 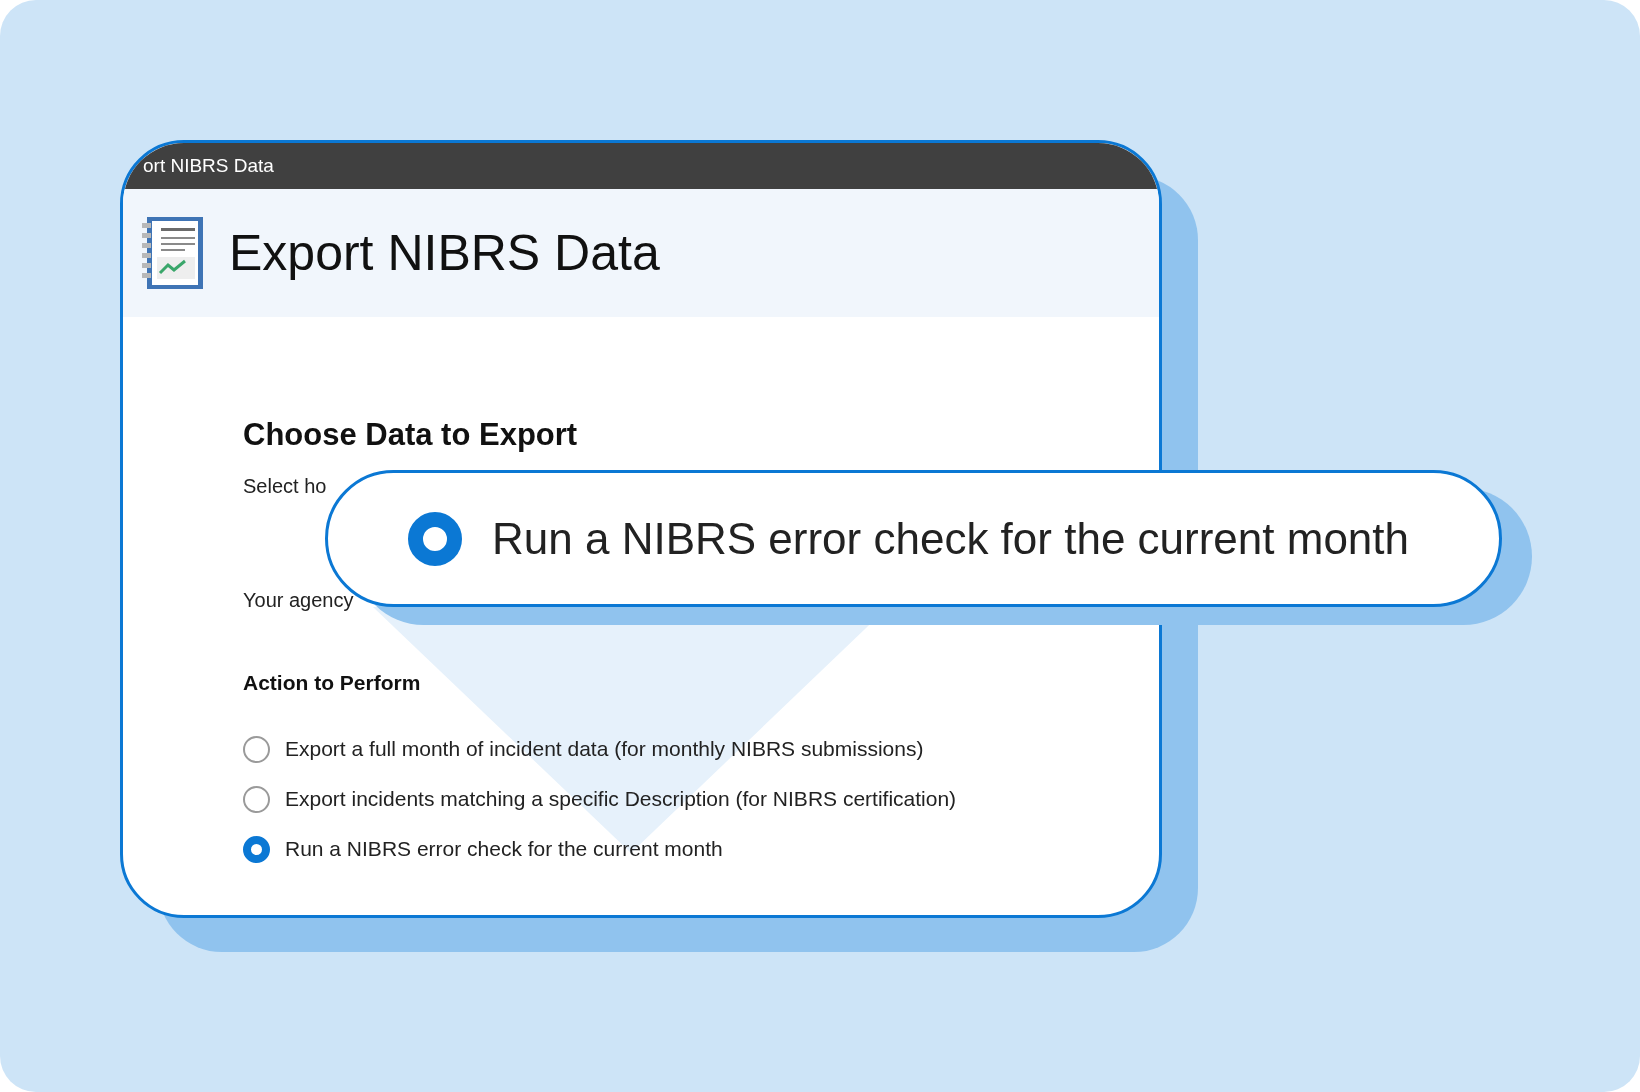 What do you see at coordinates (173, 253) in the screenshot?
I see `notebook-chart-icon` at bounding box center [173, 253].